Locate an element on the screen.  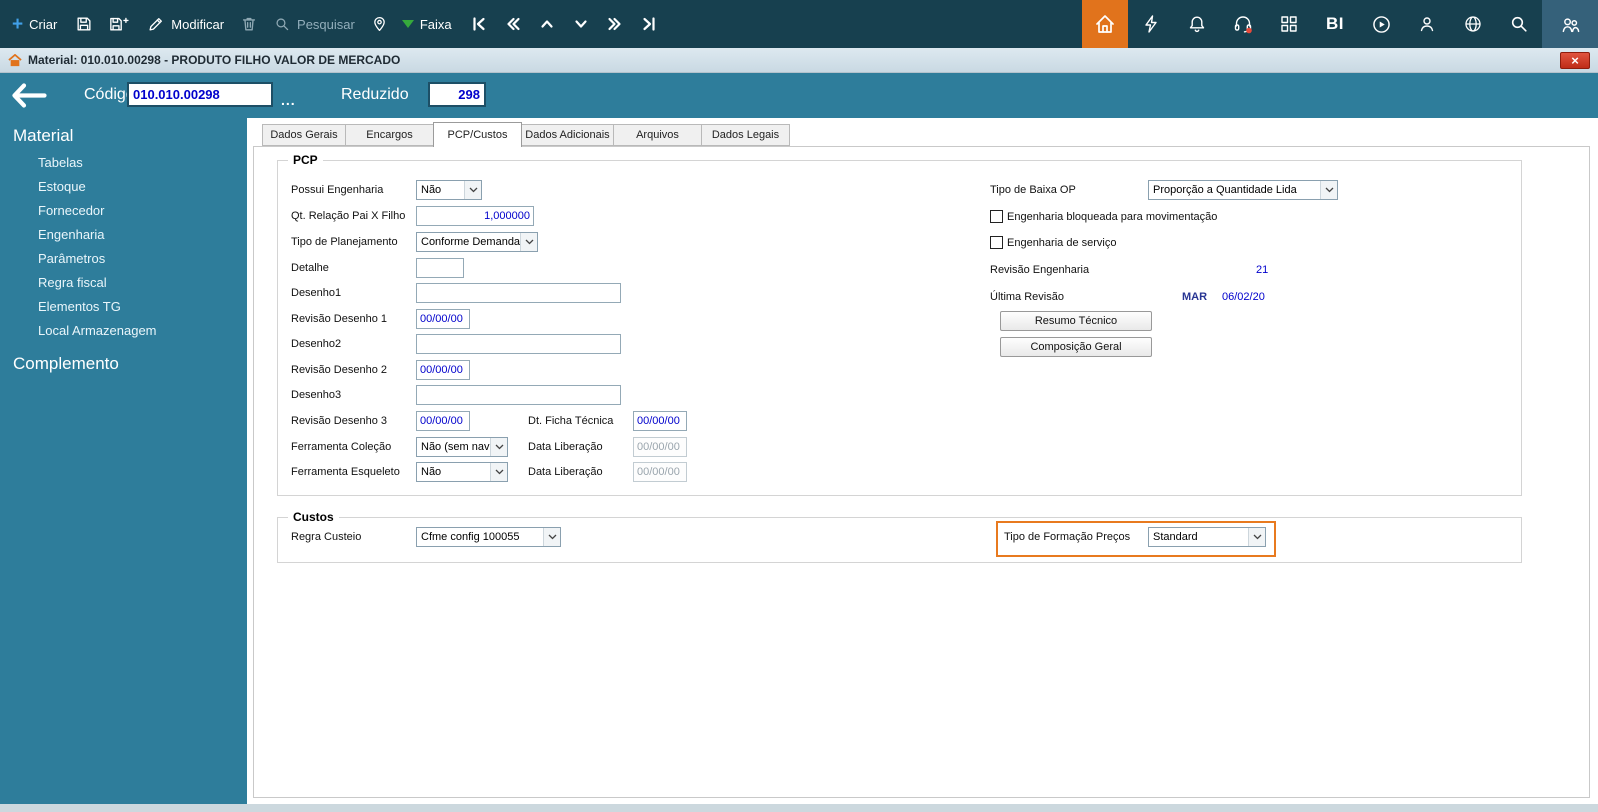
location-pin-icon is located at coordinates (379, 24).